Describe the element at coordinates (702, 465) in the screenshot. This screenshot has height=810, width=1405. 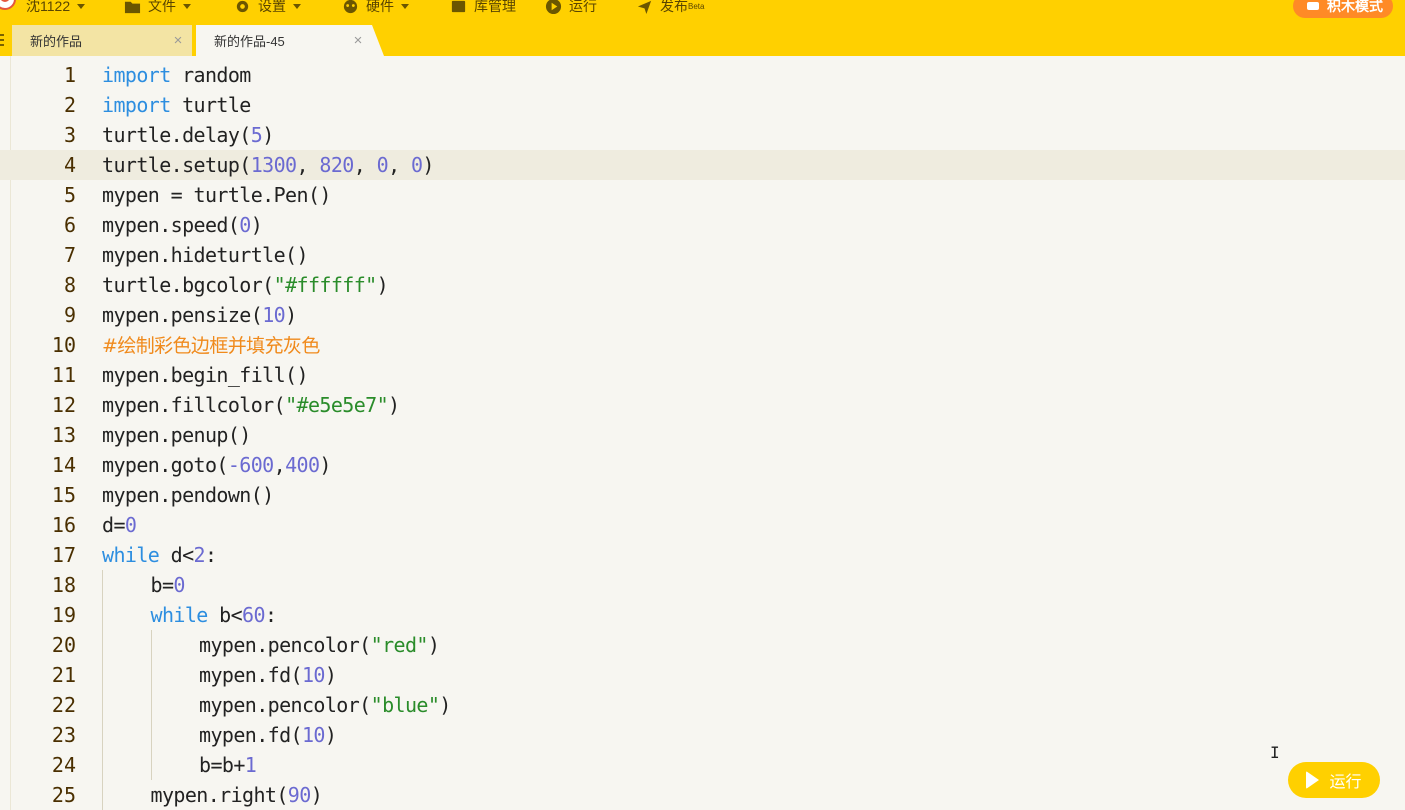
I see `code-line: 14 mypen.goto(-600,400)` at that location.